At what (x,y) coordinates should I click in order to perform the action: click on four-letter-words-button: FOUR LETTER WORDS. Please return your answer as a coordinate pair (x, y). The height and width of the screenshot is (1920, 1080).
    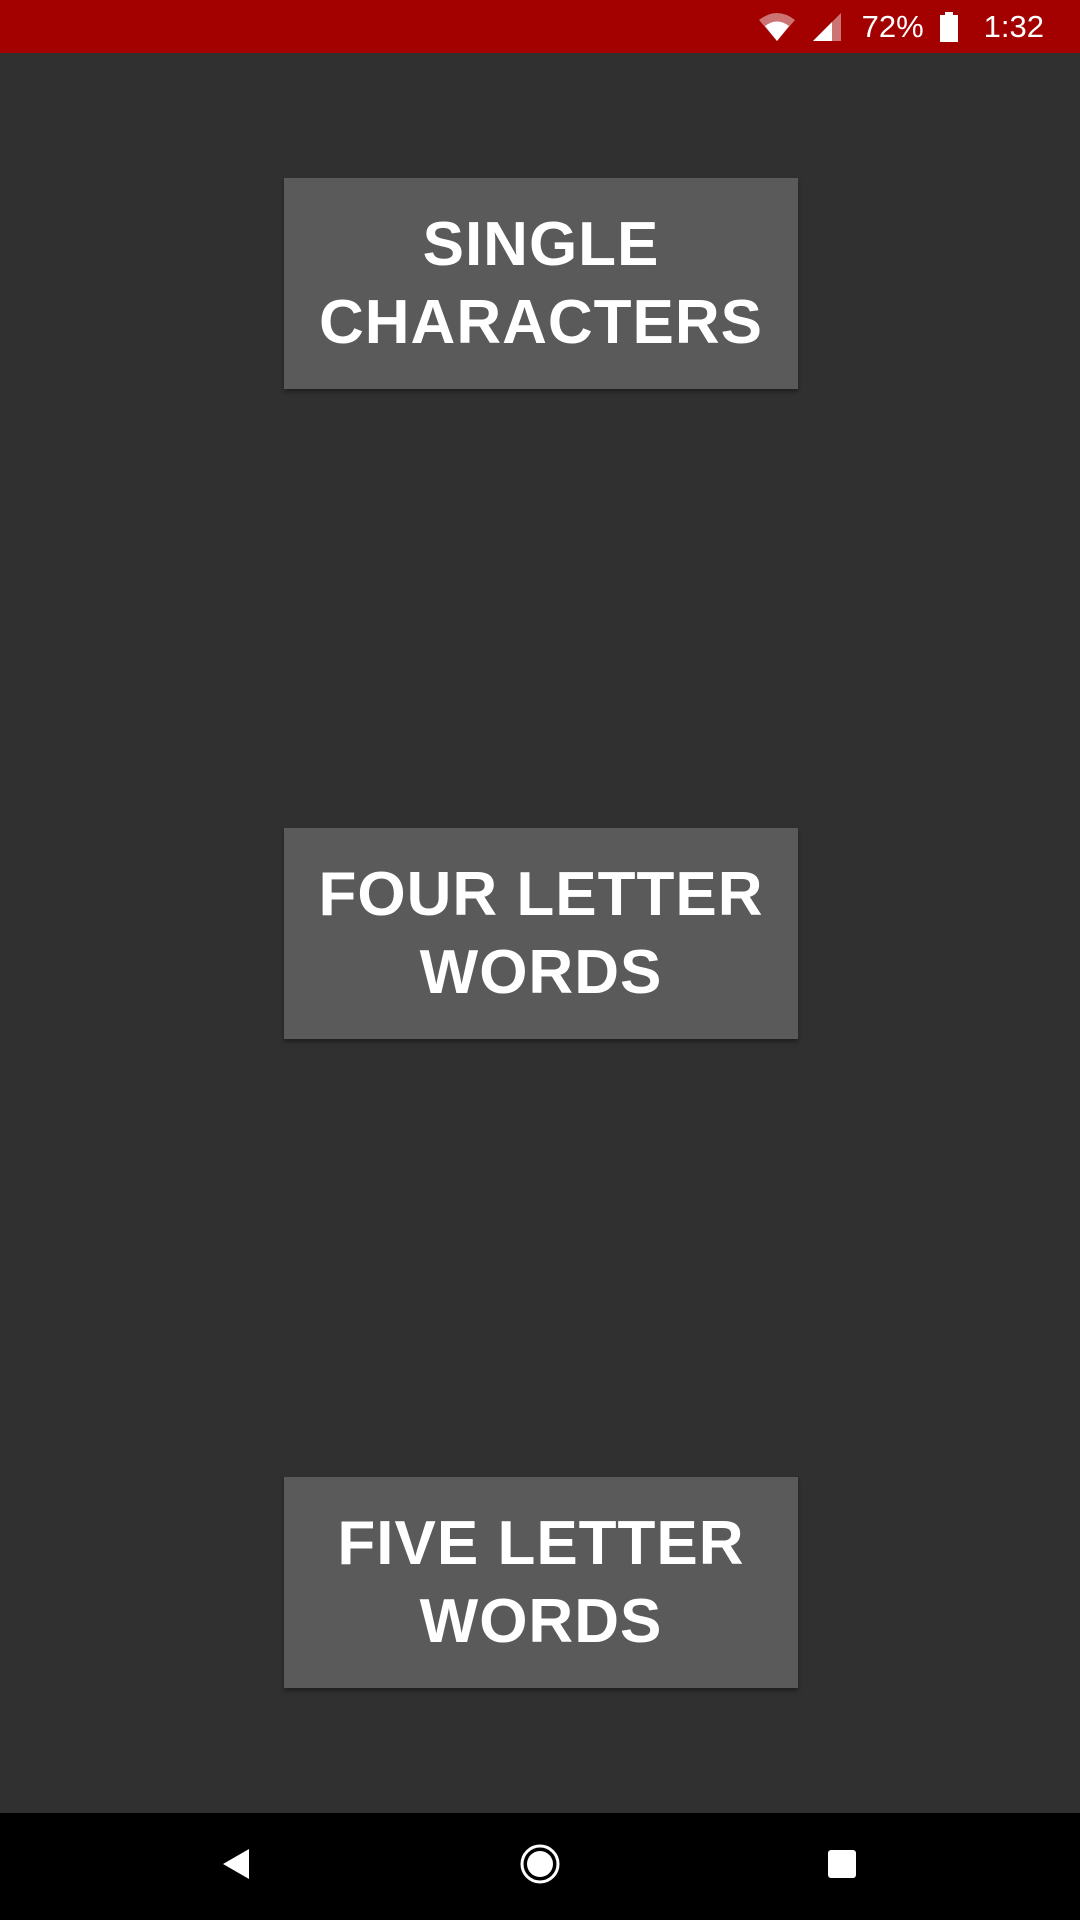
    Looking at the image, I should click on (541, 933).